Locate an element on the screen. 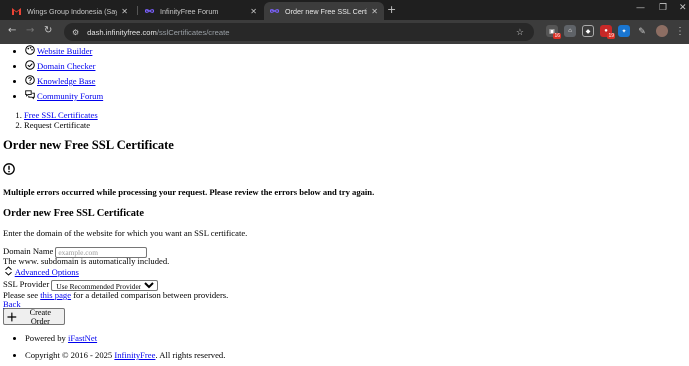 This screenshot has height=366, width=689. forward-nav-icon: → is located at coordinates (30, 30).